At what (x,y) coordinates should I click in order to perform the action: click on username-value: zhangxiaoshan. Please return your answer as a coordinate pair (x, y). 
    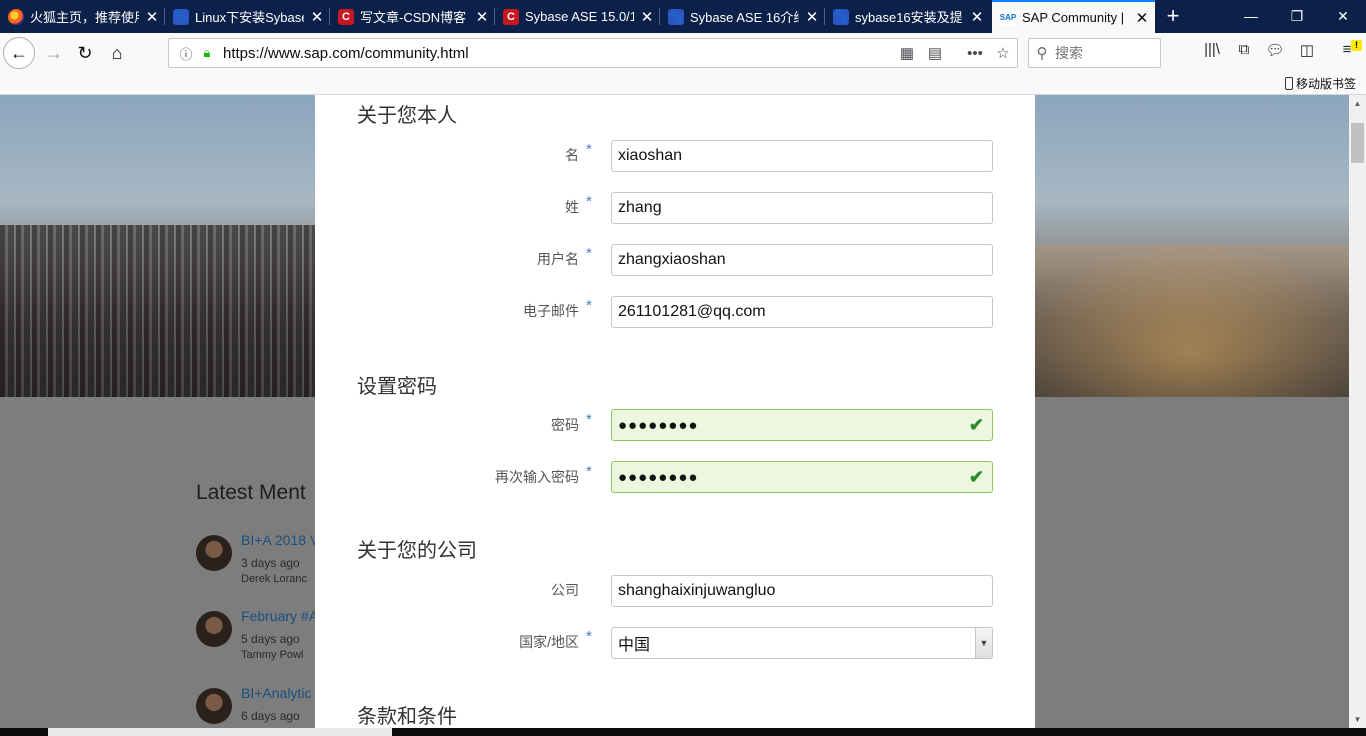
    Looking at the image, I should click on (672, 259).